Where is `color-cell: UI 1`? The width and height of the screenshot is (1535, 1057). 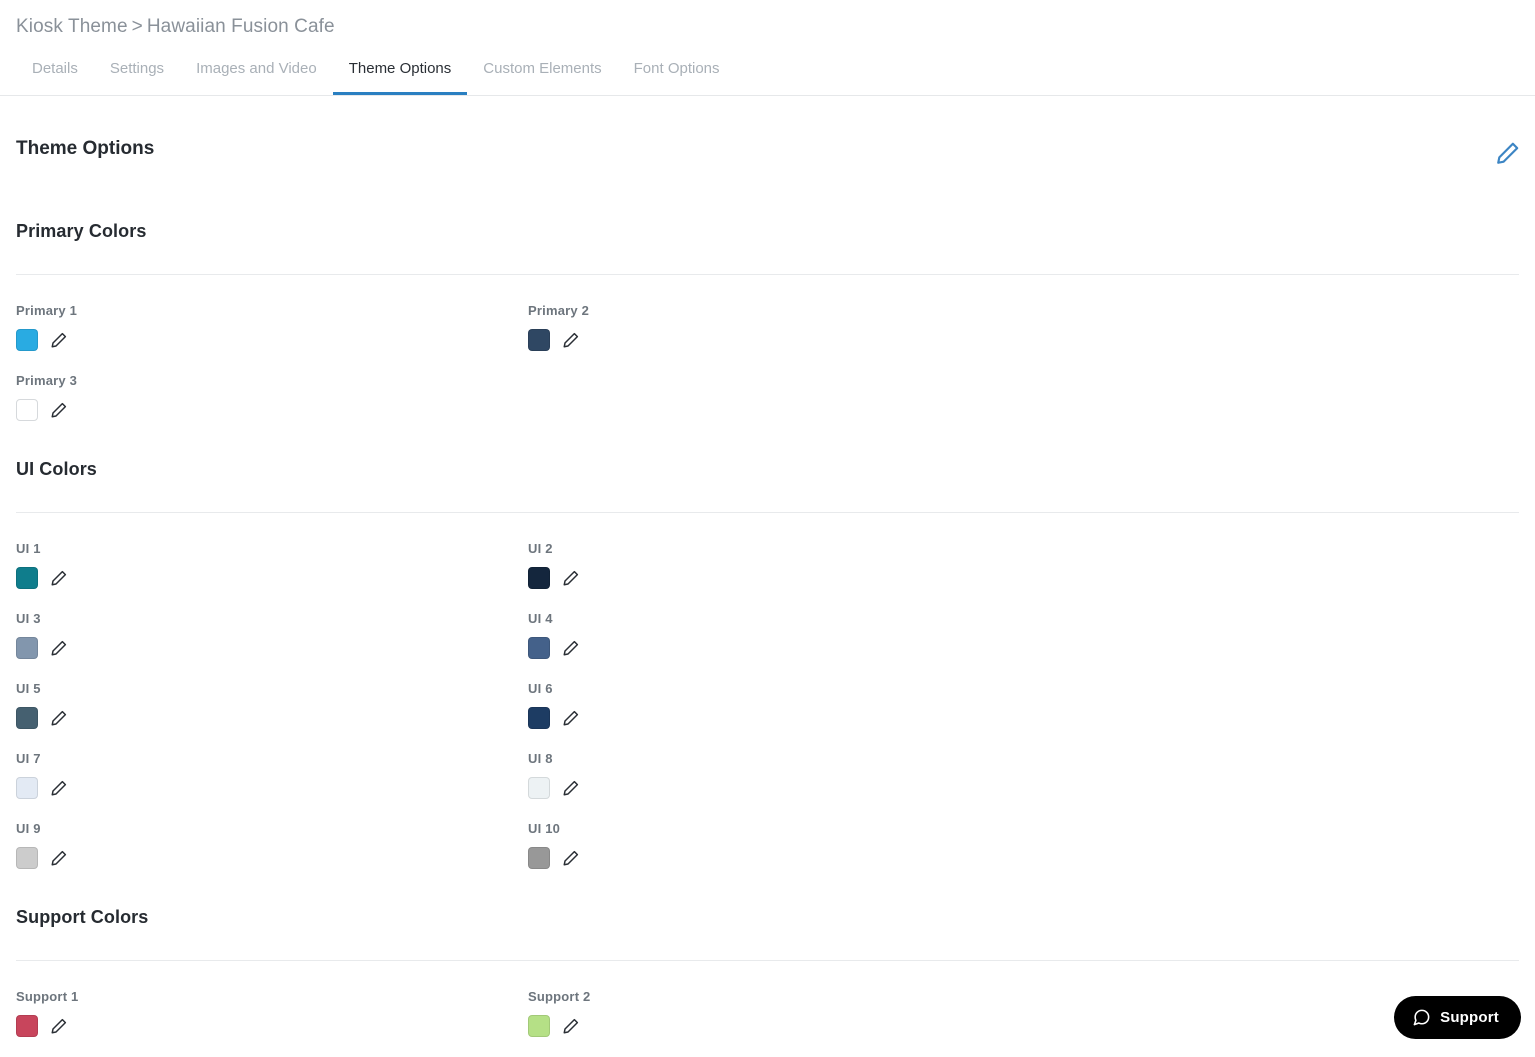
color-cell: UI 1 is located at coordinates (272, 565).